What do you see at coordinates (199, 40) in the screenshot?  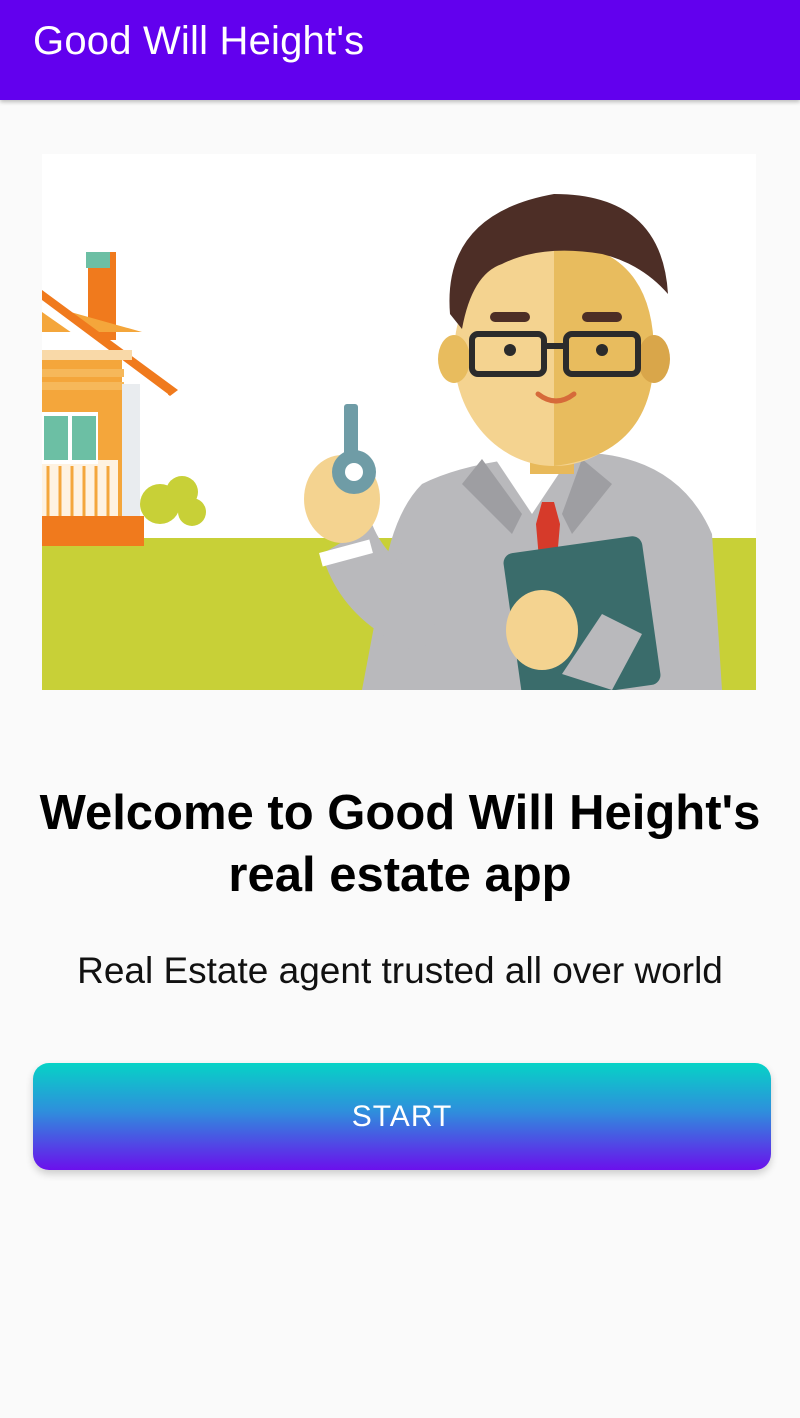 I see `app-bar-title: Good Will Height's` at bounding box center [199, 40].